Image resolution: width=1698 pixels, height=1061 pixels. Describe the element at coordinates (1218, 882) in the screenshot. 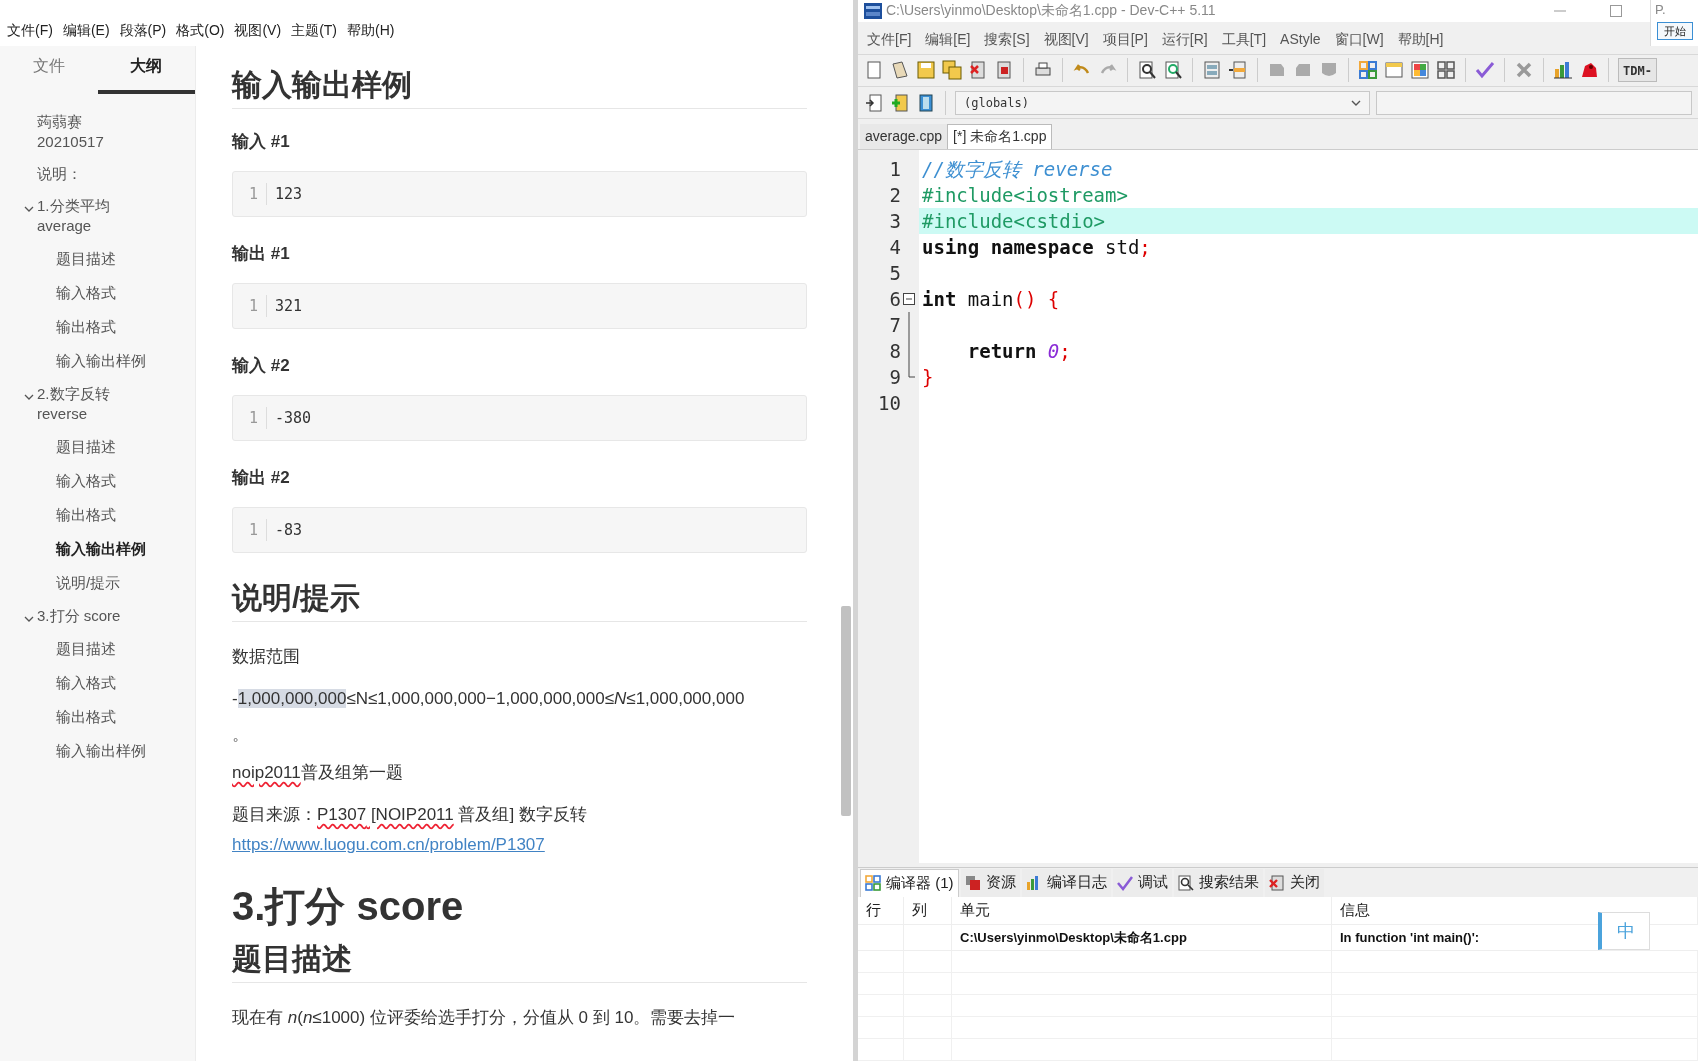

I see `panel-tab: 搜索结果` at that location.